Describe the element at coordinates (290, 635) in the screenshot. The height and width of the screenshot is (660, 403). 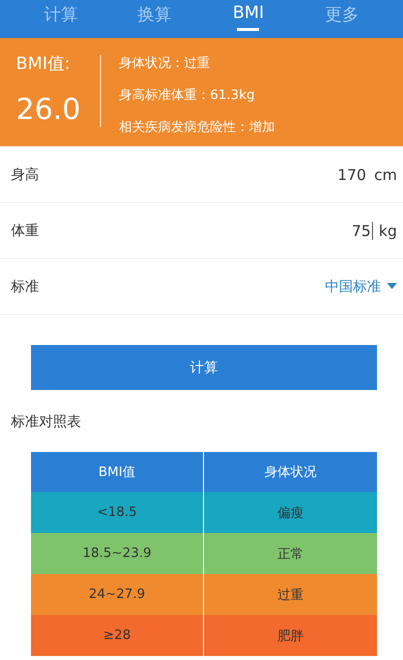
I see `table-cell: 肥胖` at that location.